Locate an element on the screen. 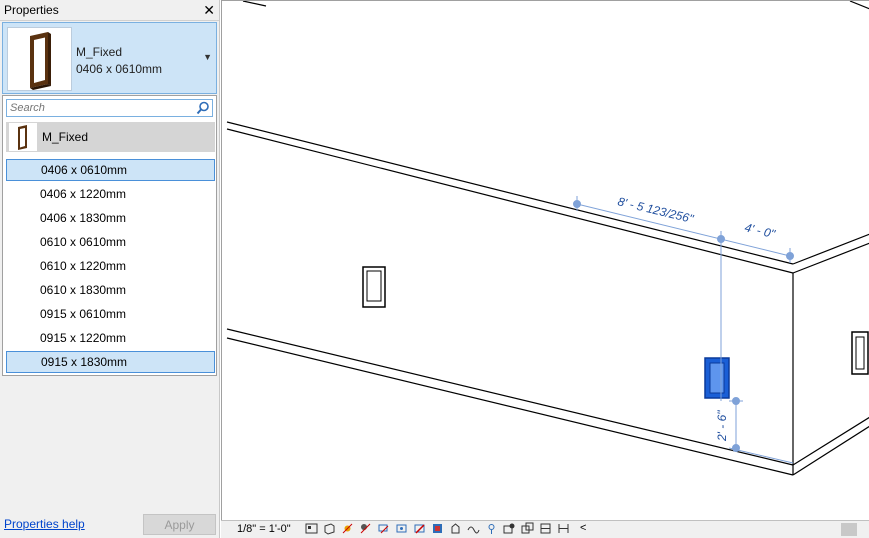  worksharing-icon is located at coordinates (509, 528).